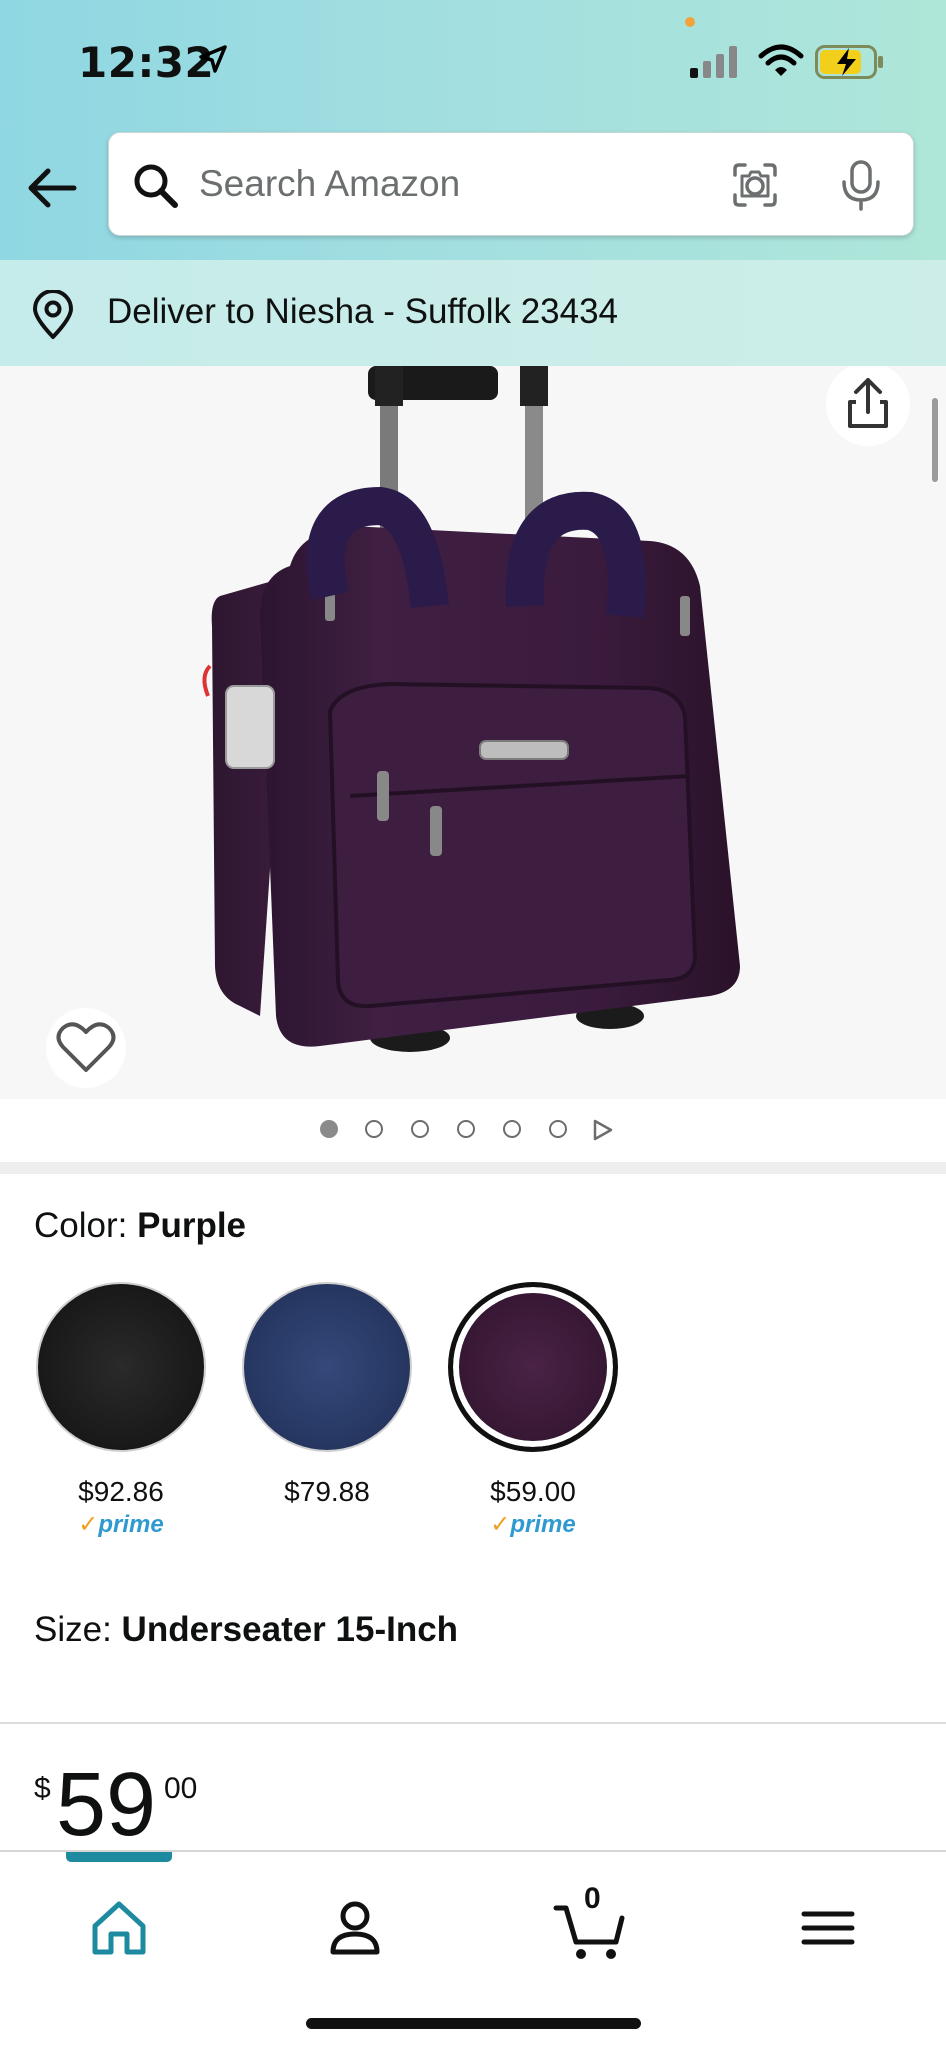 This screenshot has height=2048, width=946. Describe the element at coordinates (781, 60) in the screenshot. I see `wifi-icon` at that location.